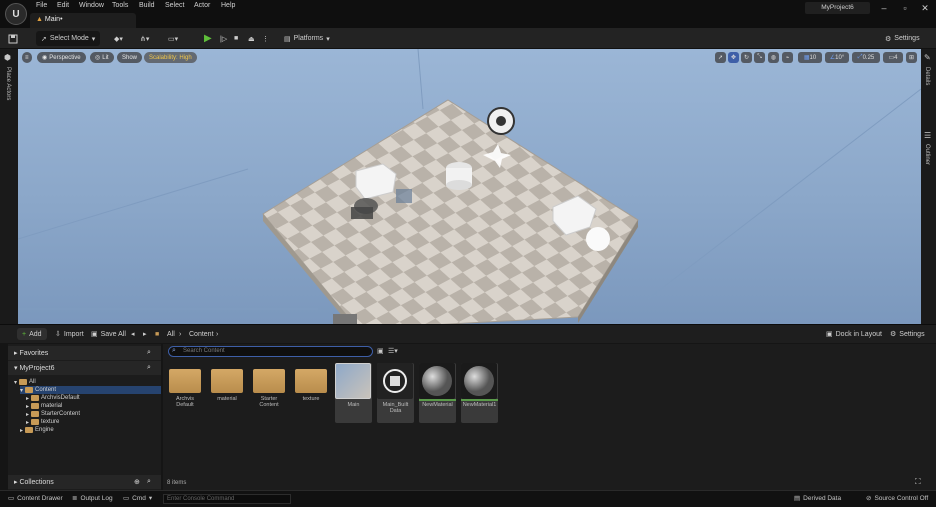  What do you see at coordinates (96, 498) in the screenshot?
I see `output-log-label: Output Log` at bounding box center [96, 498].